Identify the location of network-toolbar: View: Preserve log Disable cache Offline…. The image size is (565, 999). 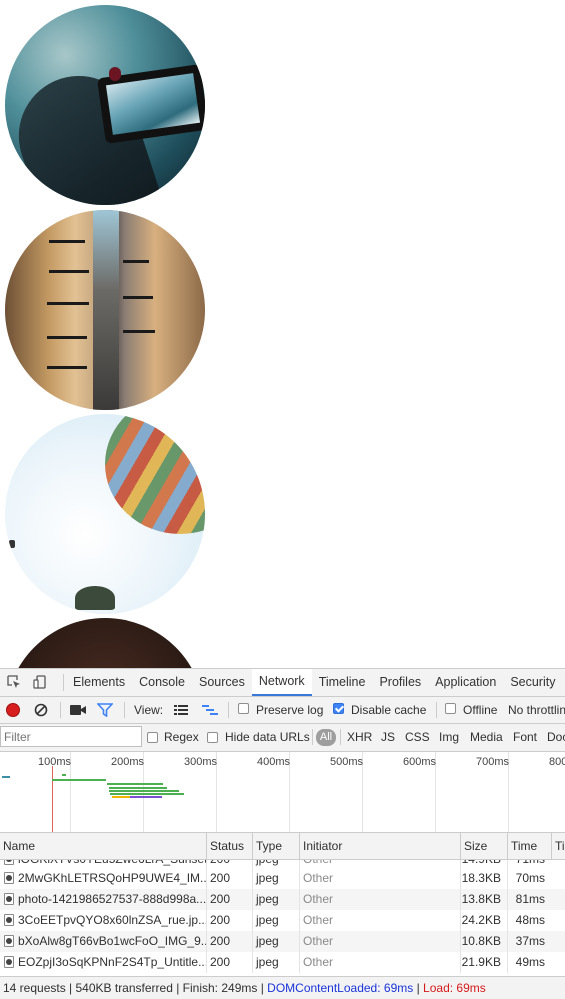
(282, 710).